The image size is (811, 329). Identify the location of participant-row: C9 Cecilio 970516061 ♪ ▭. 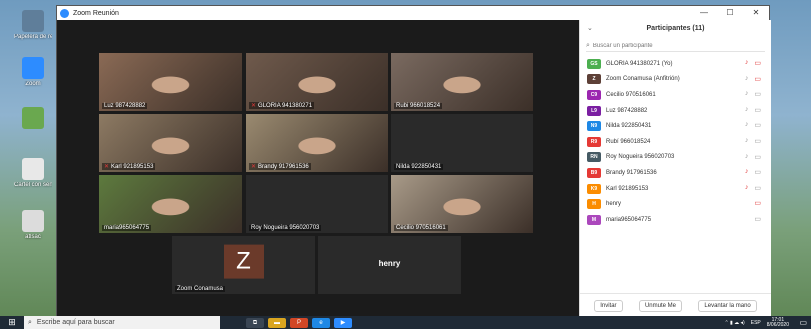
(675, 95).